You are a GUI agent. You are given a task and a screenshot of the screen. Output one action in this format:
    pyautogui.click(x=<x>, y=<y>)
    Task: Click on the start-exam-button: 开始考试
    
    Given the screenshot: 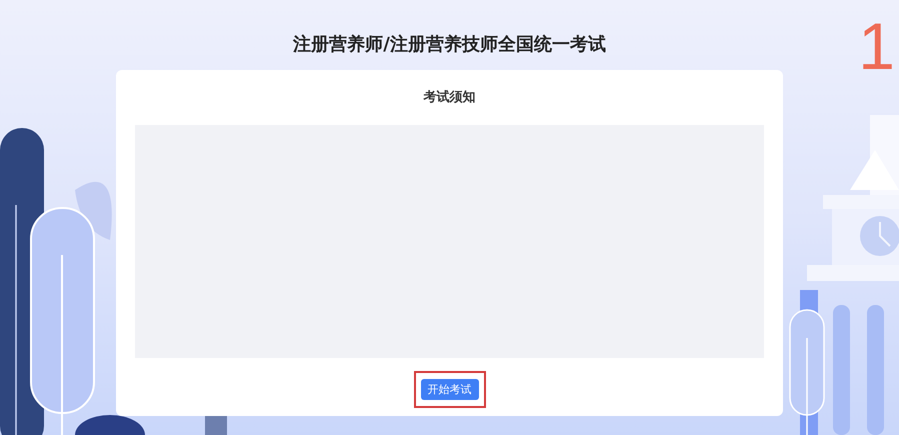 What is the action you would take?
    pyautogui.click(x=449, y=389)
    